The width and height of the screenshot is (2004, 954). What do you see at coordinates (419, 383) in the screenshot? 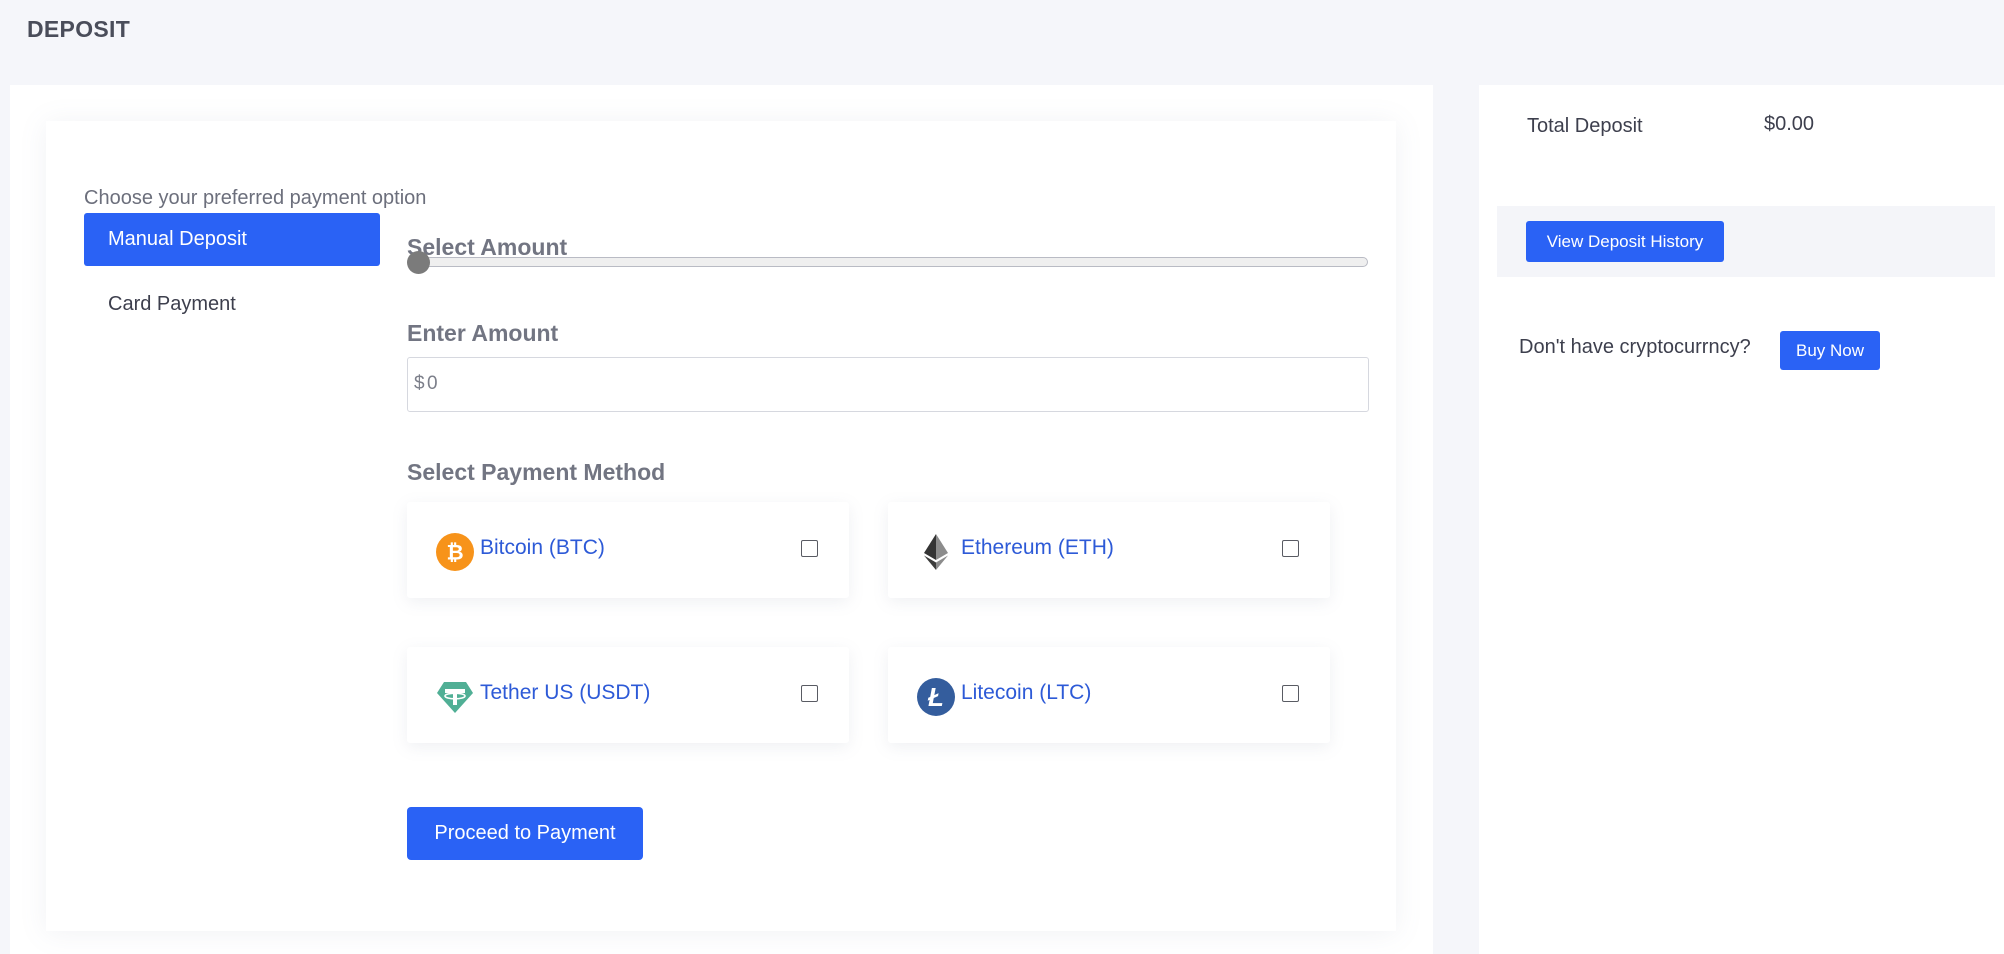
I see `currency-prefix: $` at bounding box center [419, 383].